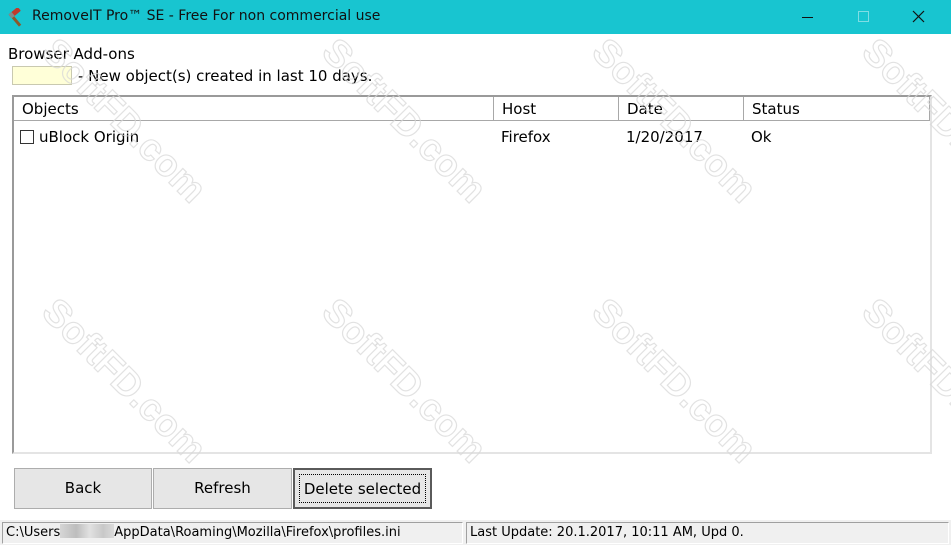  Describe the element at coordinates (254, 109) in the screenshot. I see `column-header-objects: Objects` at that location.